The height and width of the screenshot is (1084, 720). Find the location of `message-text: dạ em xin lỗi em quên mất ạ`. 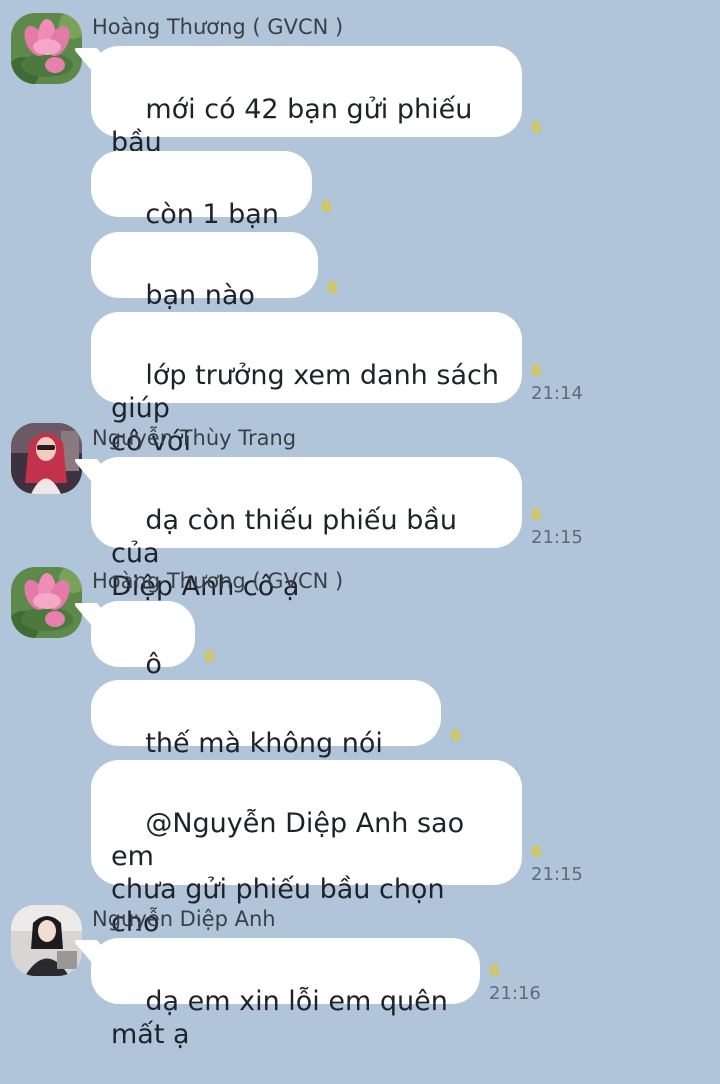

message-text: dạ em xin lỗi em quên mất ạ is located at coordinates (284, 1018).